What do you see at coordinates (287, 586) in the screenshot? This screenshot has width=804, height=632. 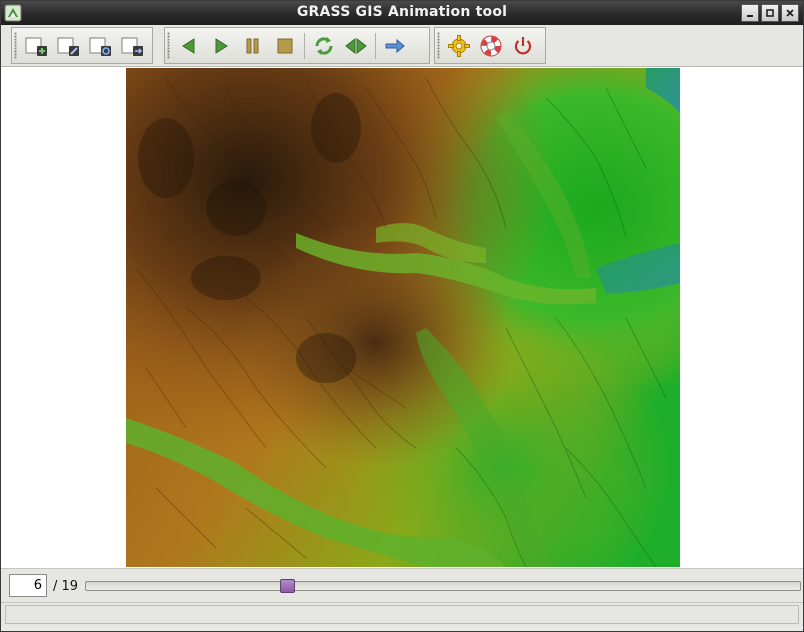 I see `frame-slider-handle` at bounding box center [287, 586].